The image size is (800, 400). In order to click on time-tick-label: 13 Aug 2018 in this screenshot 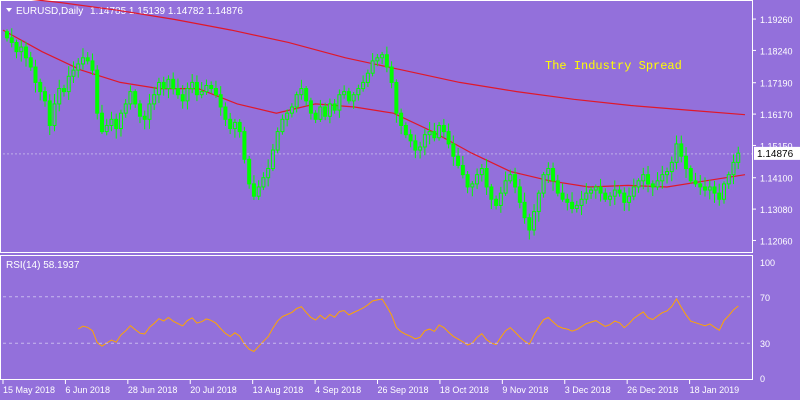, I will do `click(278, 390)`.